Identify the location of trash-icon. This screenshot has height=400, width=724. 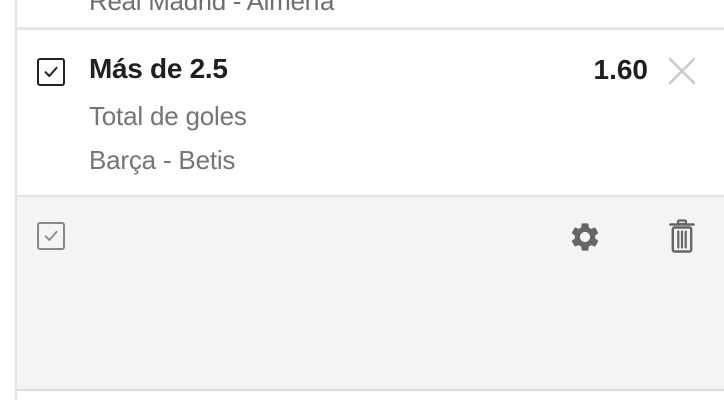
(682, 236).